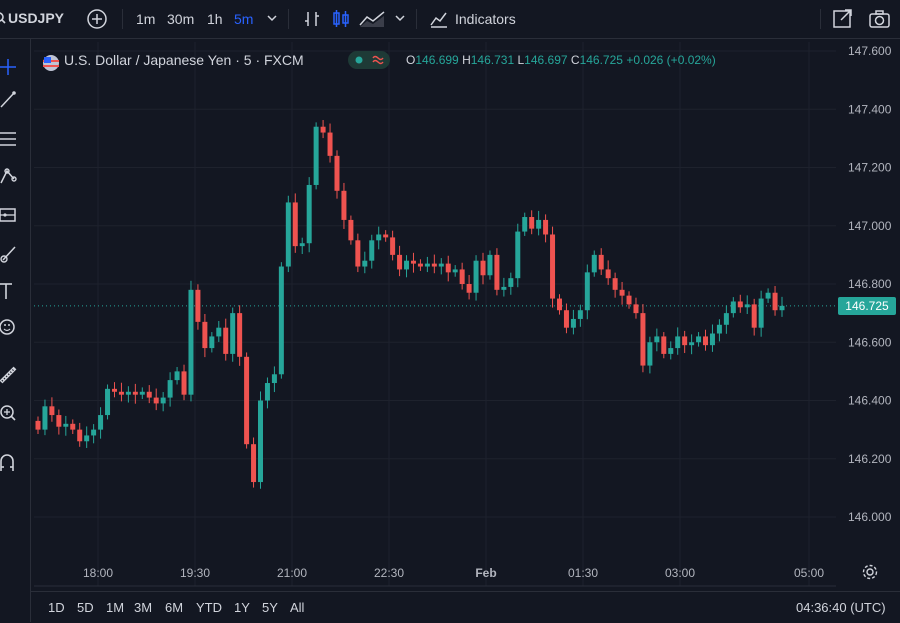  I want to click on prediction-icon, so click(11, 216).